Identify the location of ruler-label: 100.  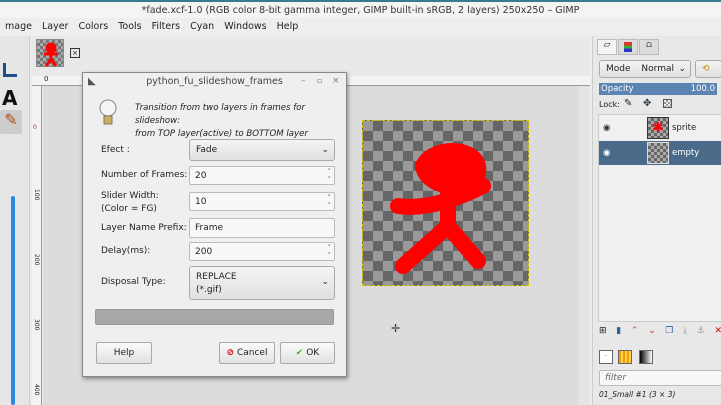
(36, 195).